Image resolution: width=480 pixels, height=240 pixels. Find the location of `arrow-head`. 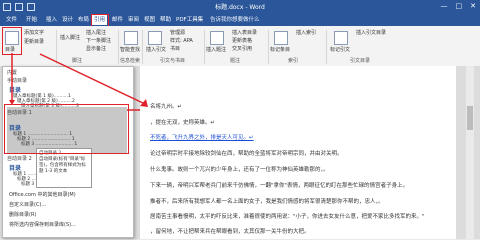

arrow-head is located at coordinates (12, 102).